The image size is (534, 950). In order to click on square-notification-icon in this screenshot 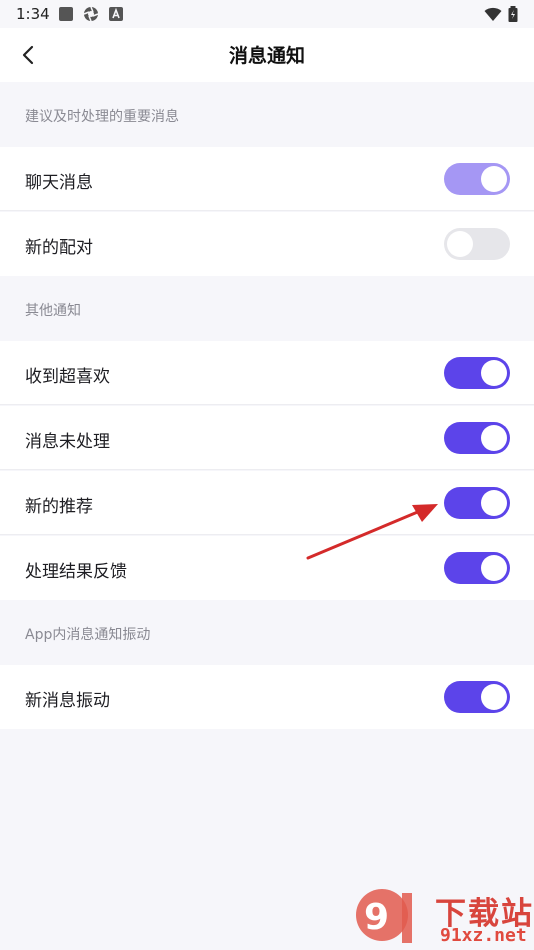, I will do `click(66, 14)`.